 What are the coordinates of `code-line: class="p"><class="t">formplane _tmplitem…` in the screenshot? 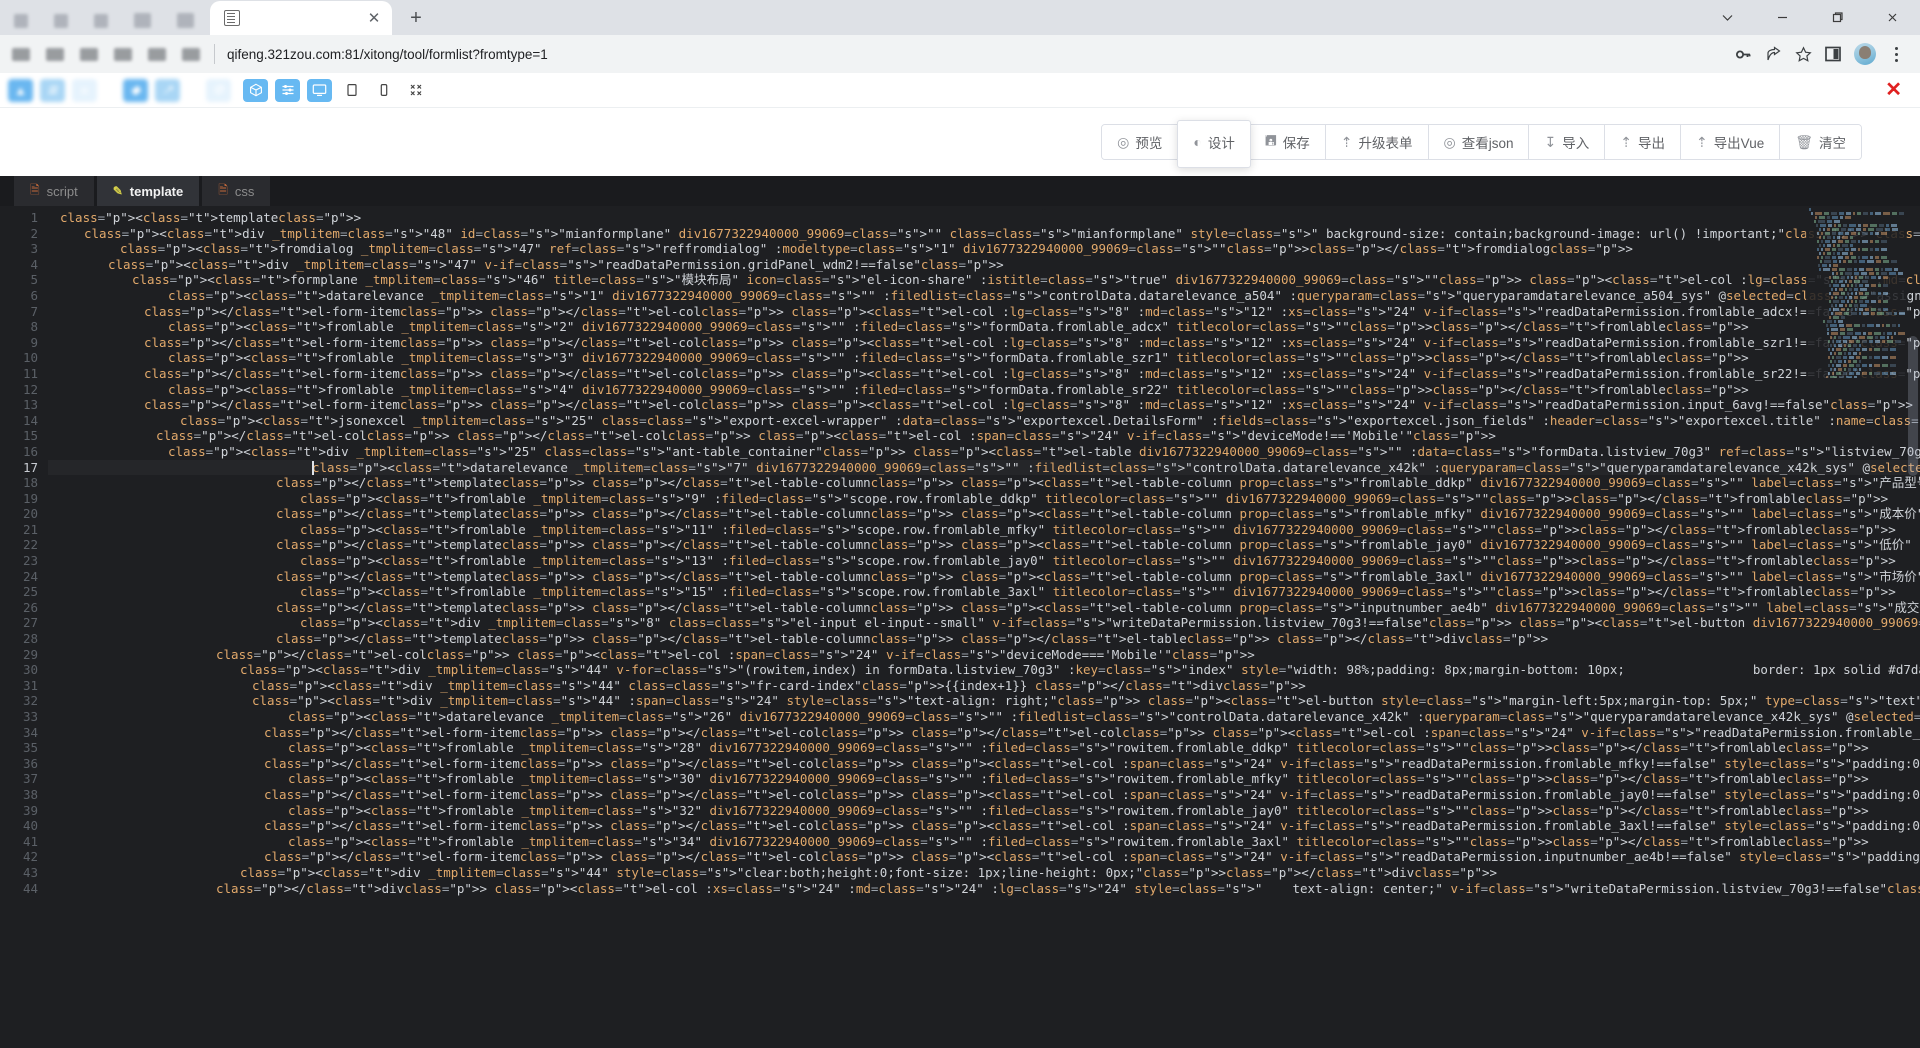 It's located at (984, 280).